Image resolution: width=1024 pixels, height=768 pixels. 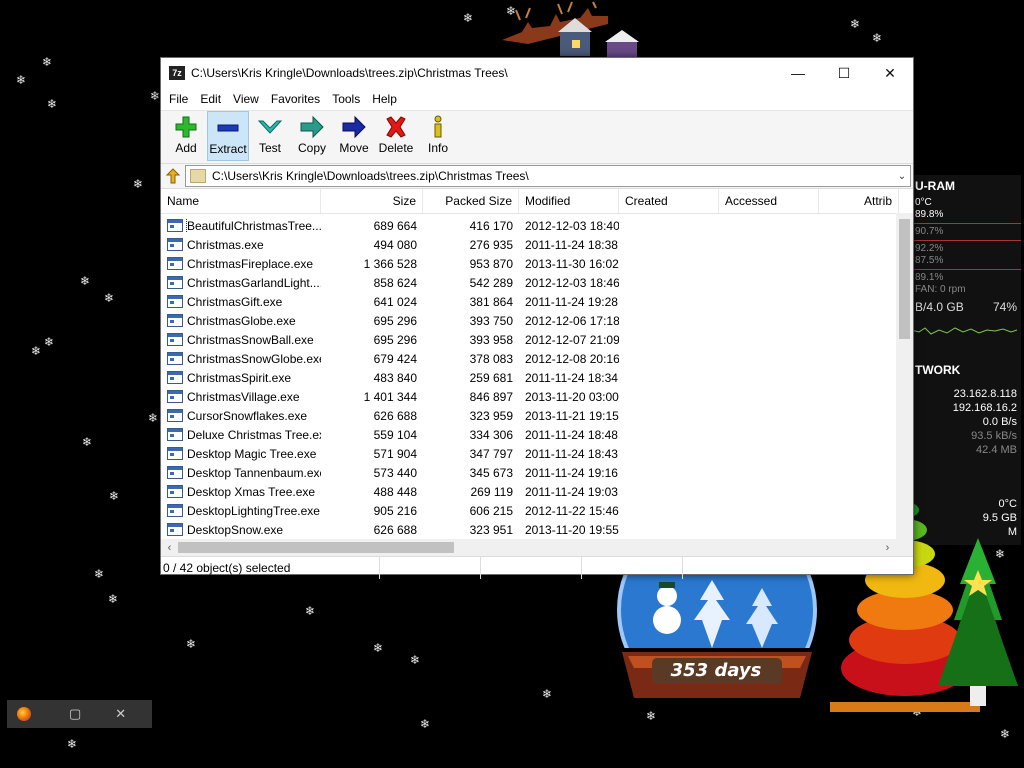 I want to click on arrow-right-icon, so click(x=312, y=127).